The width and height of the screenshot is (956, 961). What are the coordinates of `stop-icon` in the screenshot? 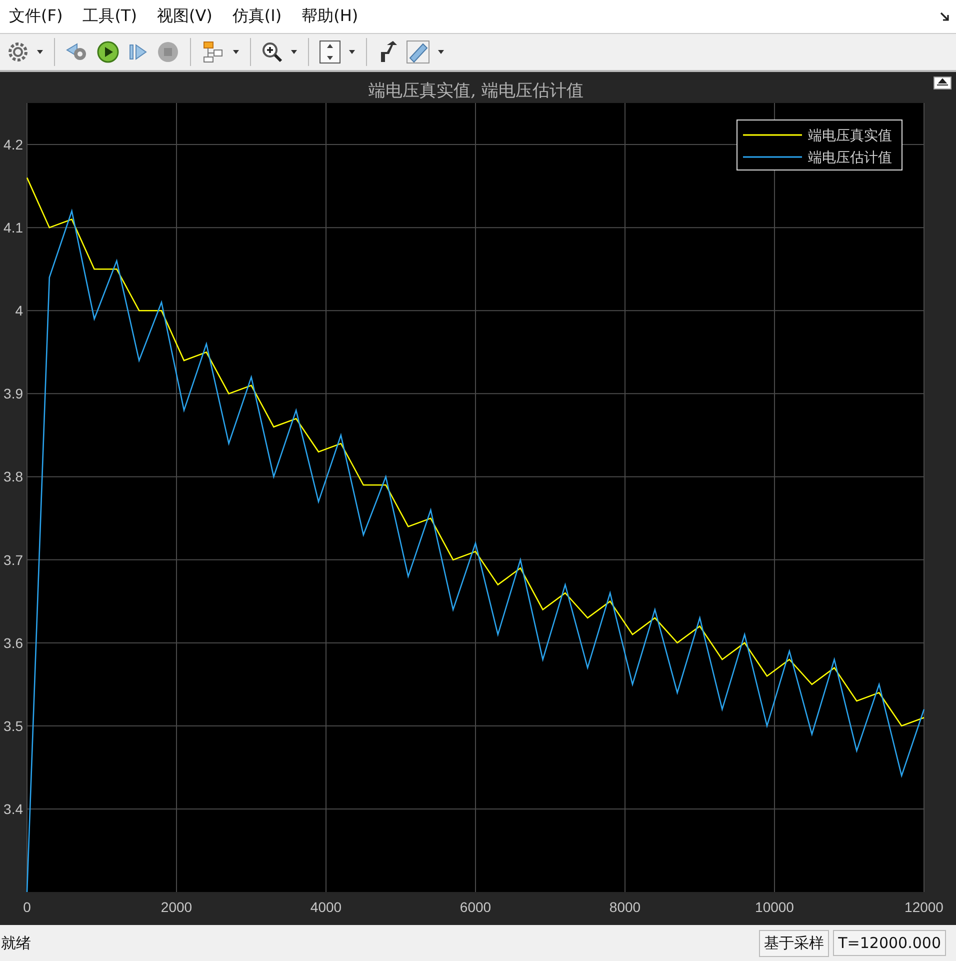 It's located at (168, 52).